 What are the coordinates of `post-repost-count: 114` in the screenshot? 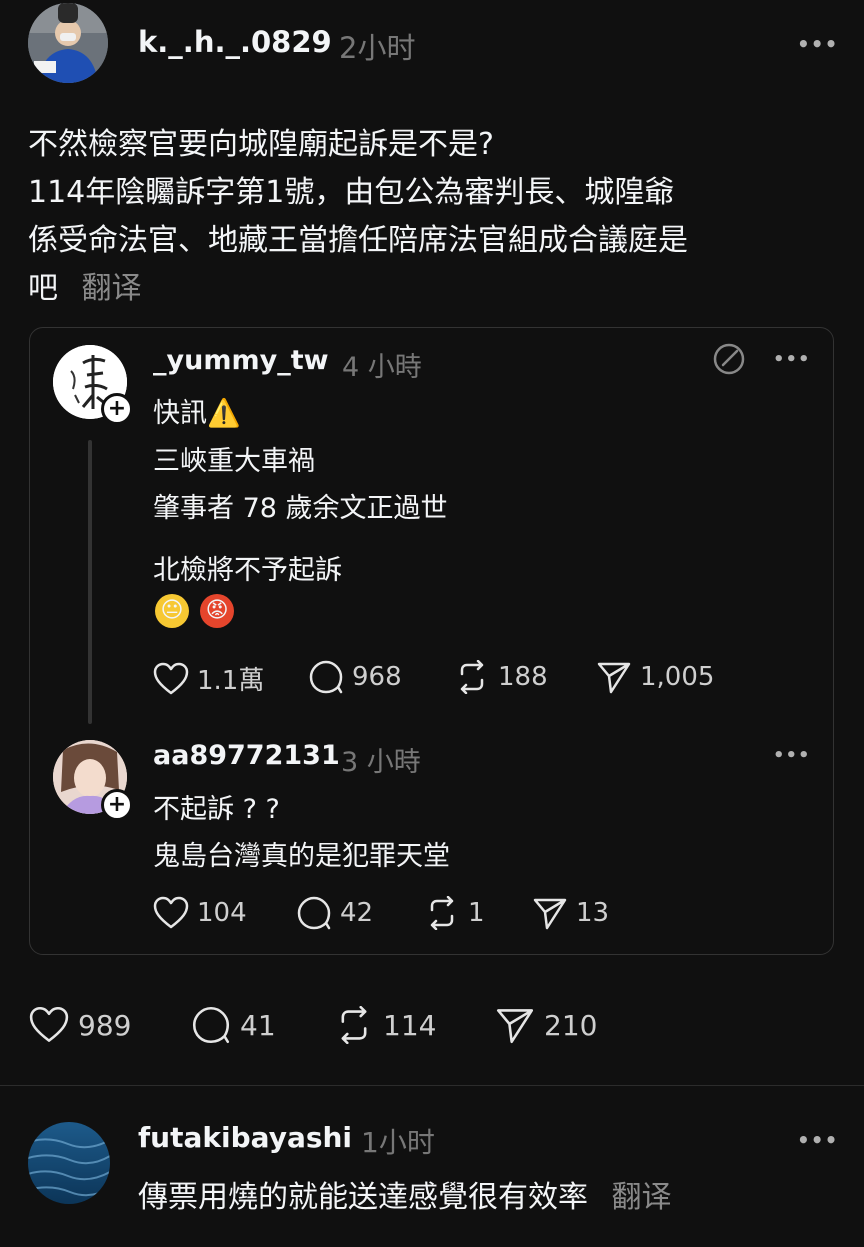 It's located at (410, 1025).